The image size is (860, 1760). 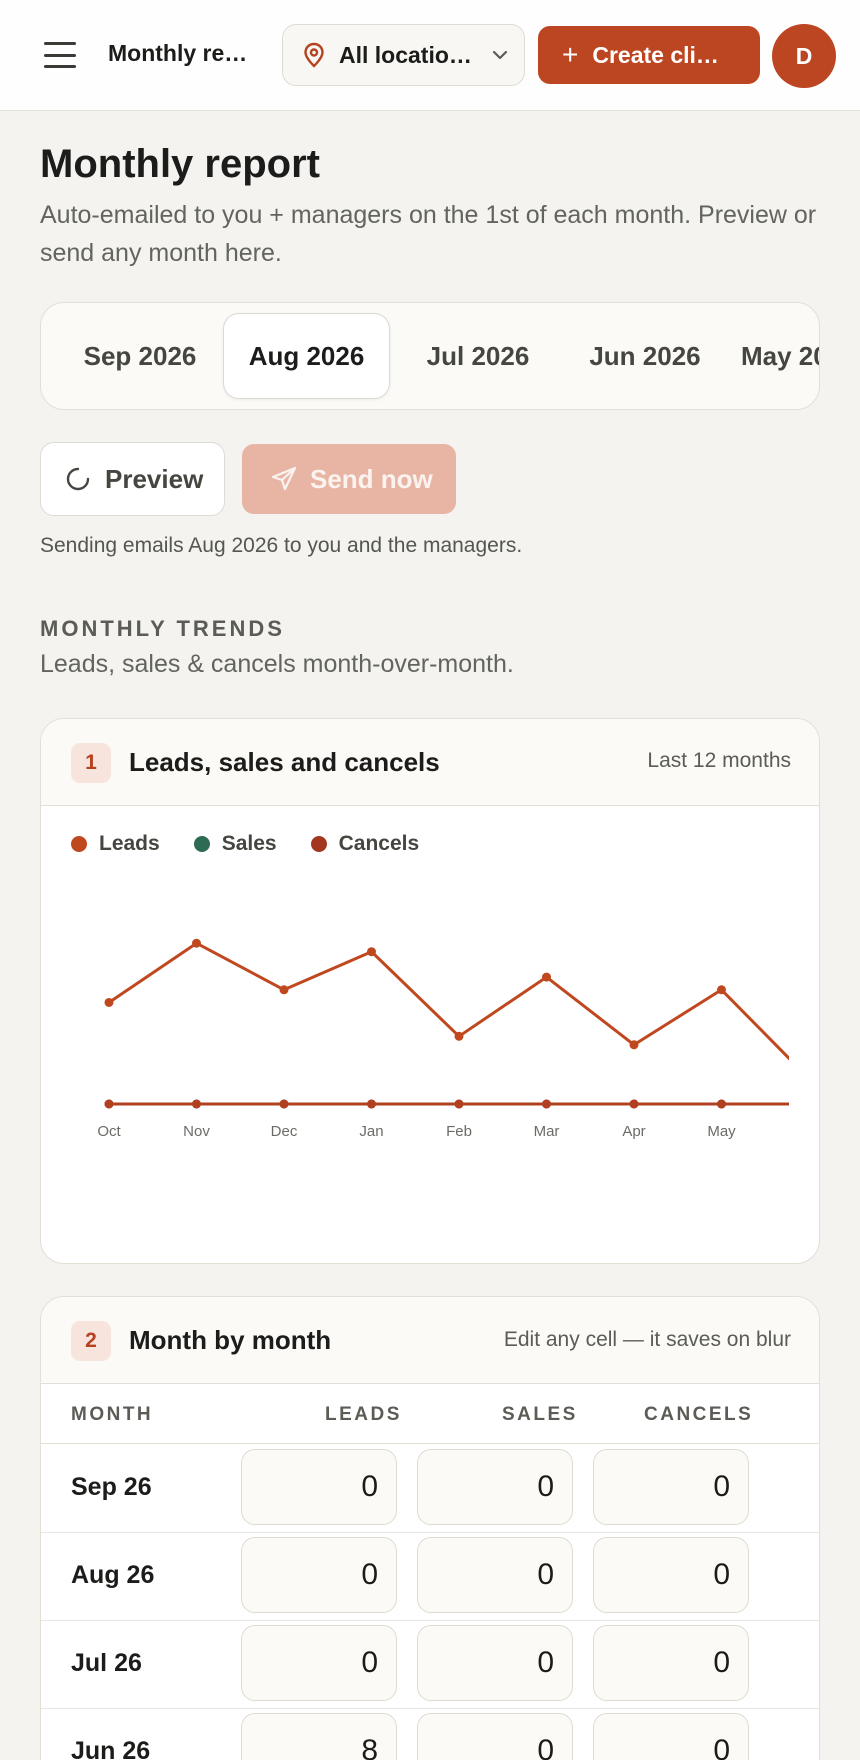 I want to click on row-month: Sep 26, so click(x=111, y=1487).